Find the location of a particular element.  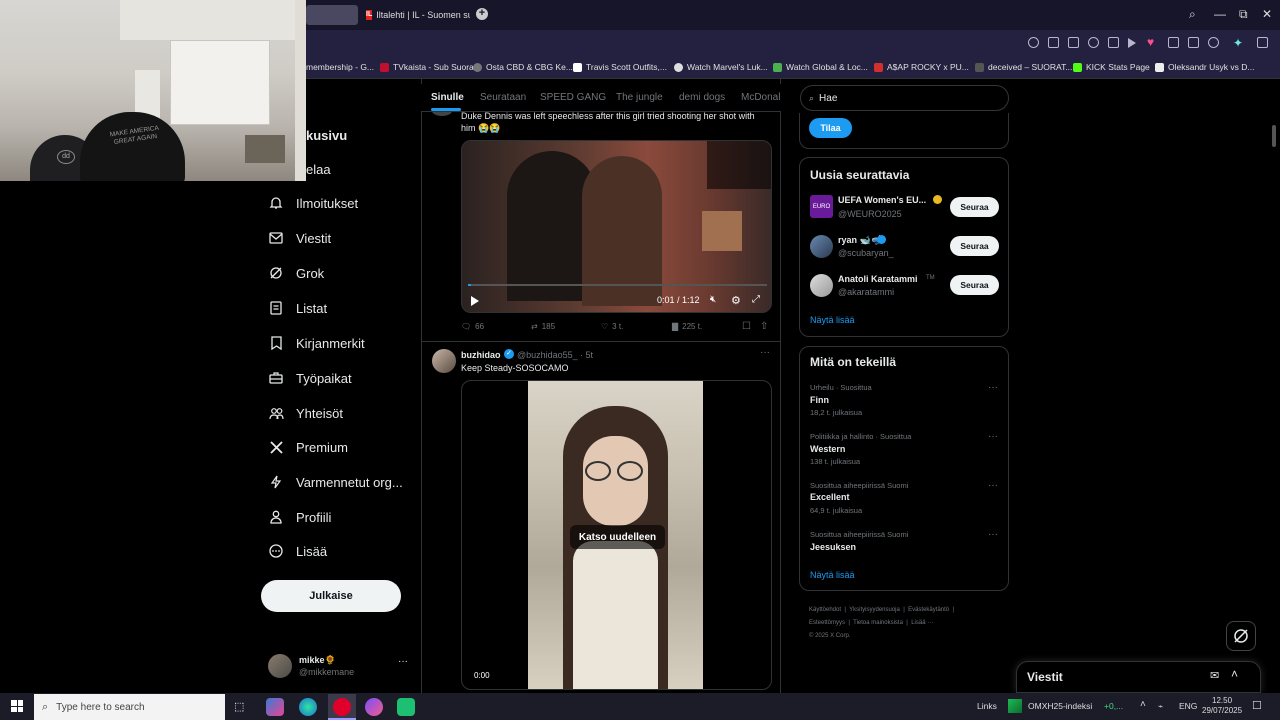

nav-home: kusivu is located at coordinates (326, 135).